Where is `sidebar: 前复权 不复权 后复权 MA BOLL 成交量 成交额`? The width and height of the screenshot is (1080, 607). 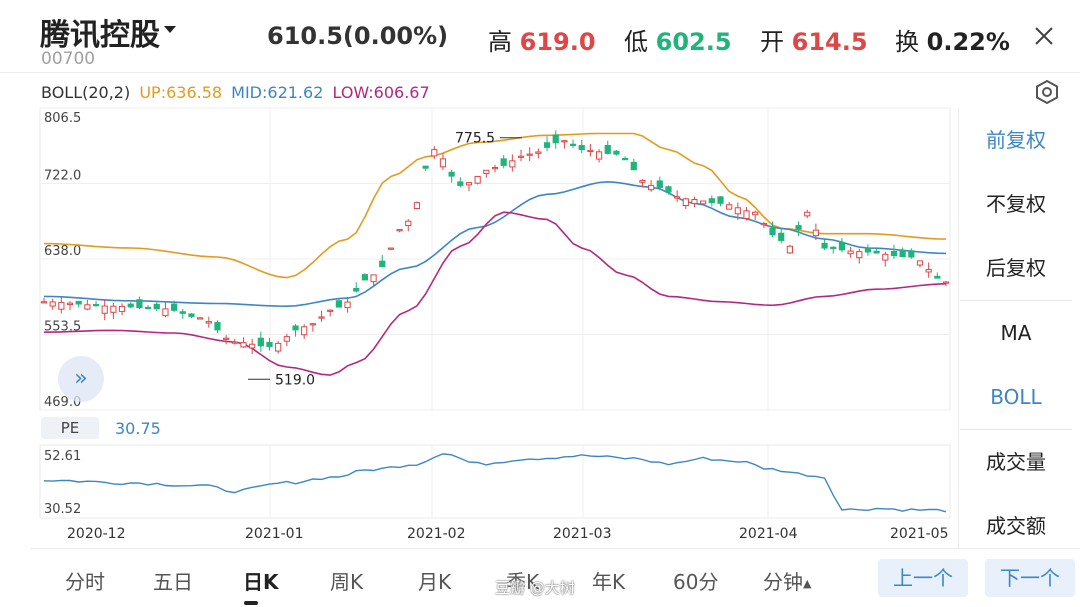
sidebar: 前复权 不复权 后复权 MA BOLL 成交量 成交额 is located at coordinates (1016, 333).